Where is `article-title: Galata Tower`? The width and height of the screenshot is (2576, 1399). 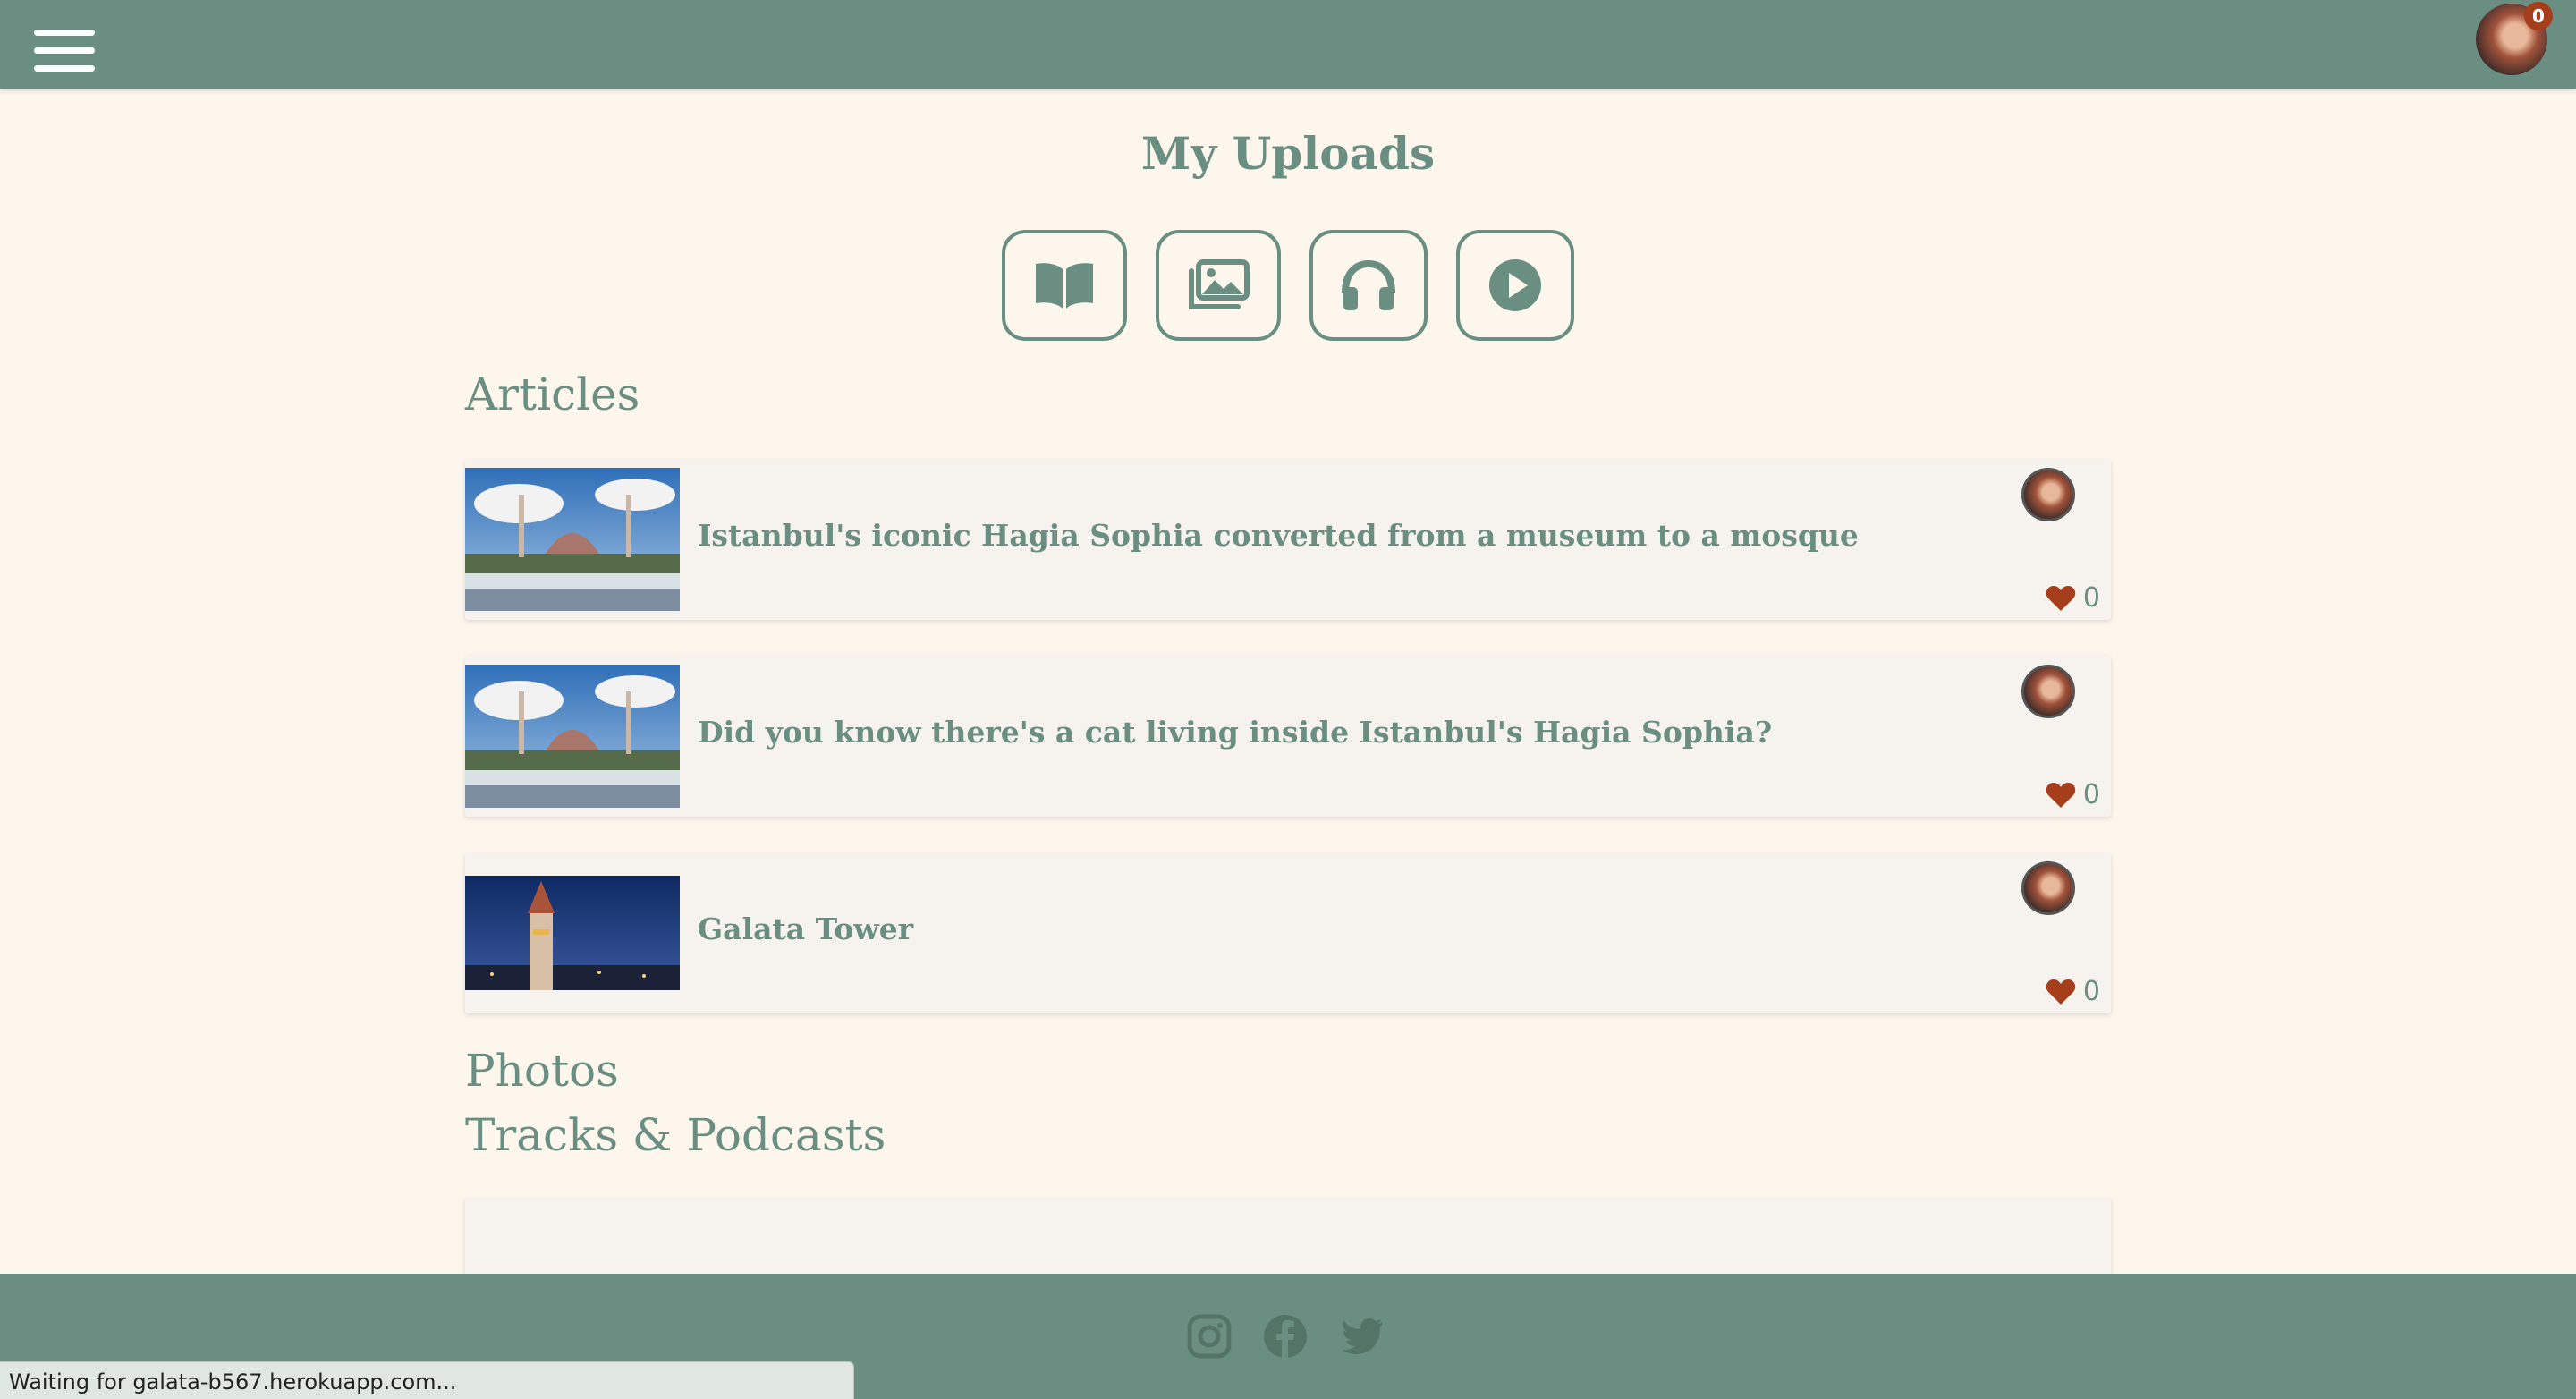 article-title: Galata Tower is located at coordinates (805, 928).